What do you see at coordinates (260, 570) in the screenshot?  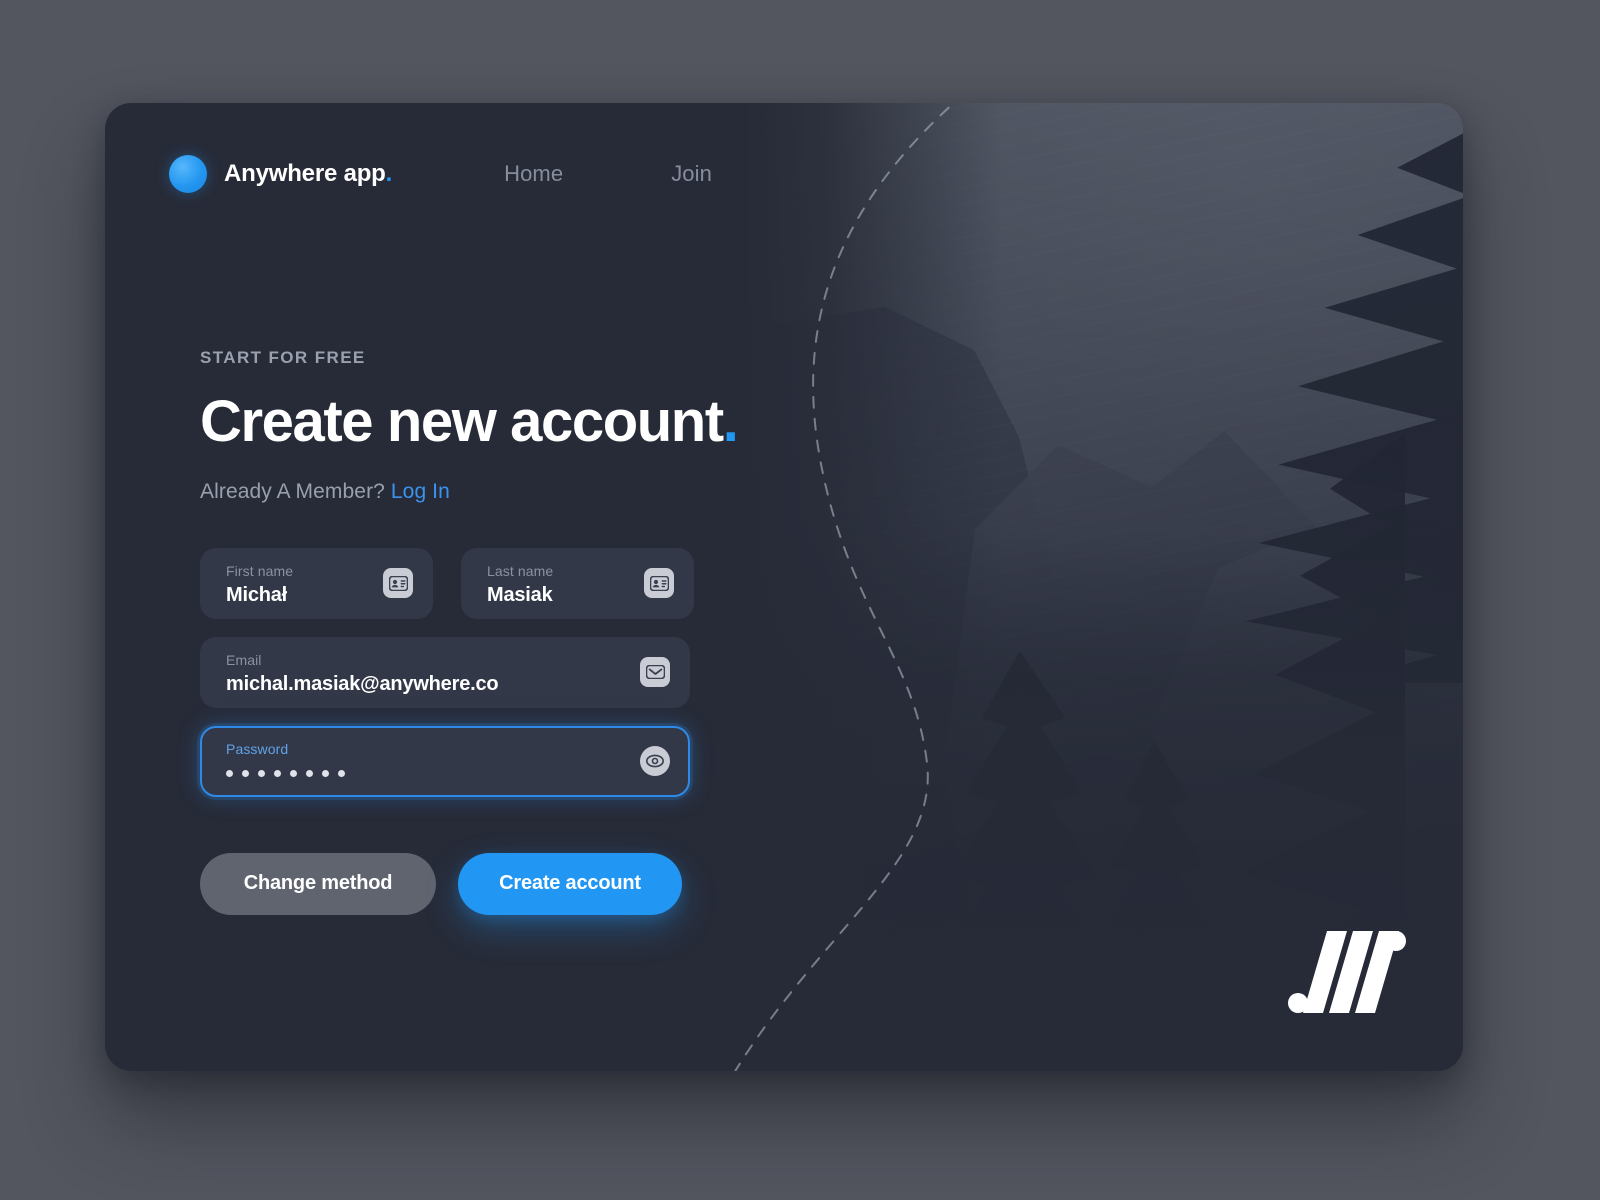 I see `first-name-label: First name` at bounding box center [260, 570].